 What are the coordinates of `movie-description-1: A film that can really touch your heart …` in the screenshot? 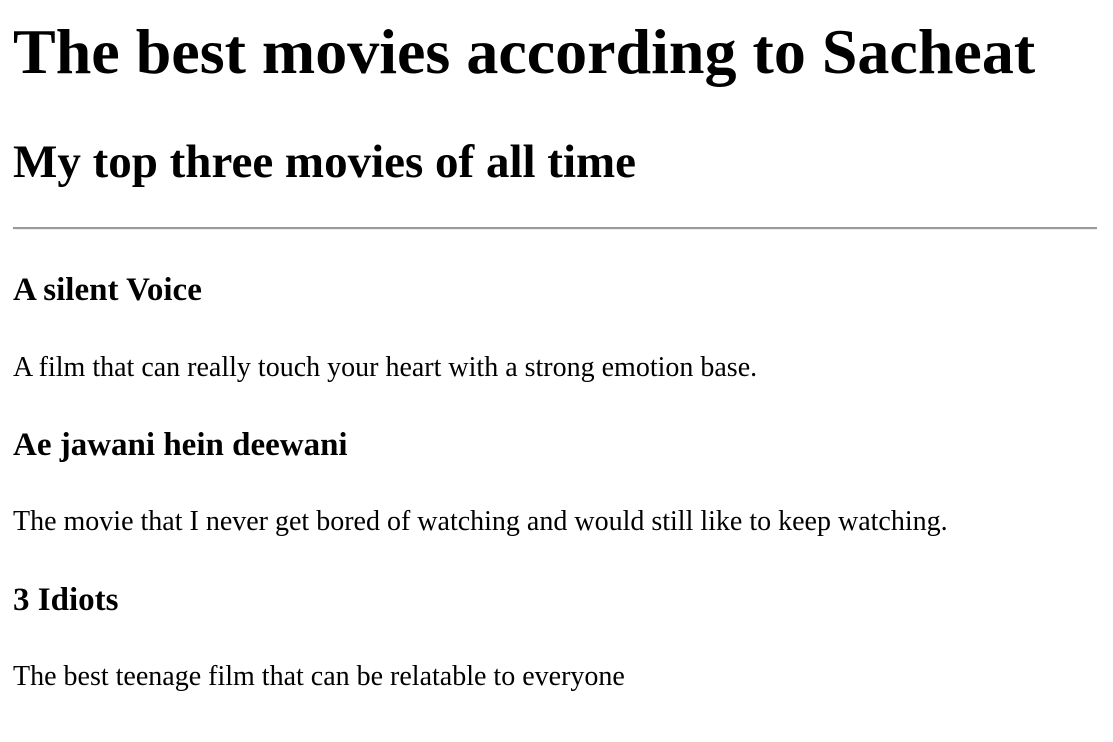 It's located at (385, 367).